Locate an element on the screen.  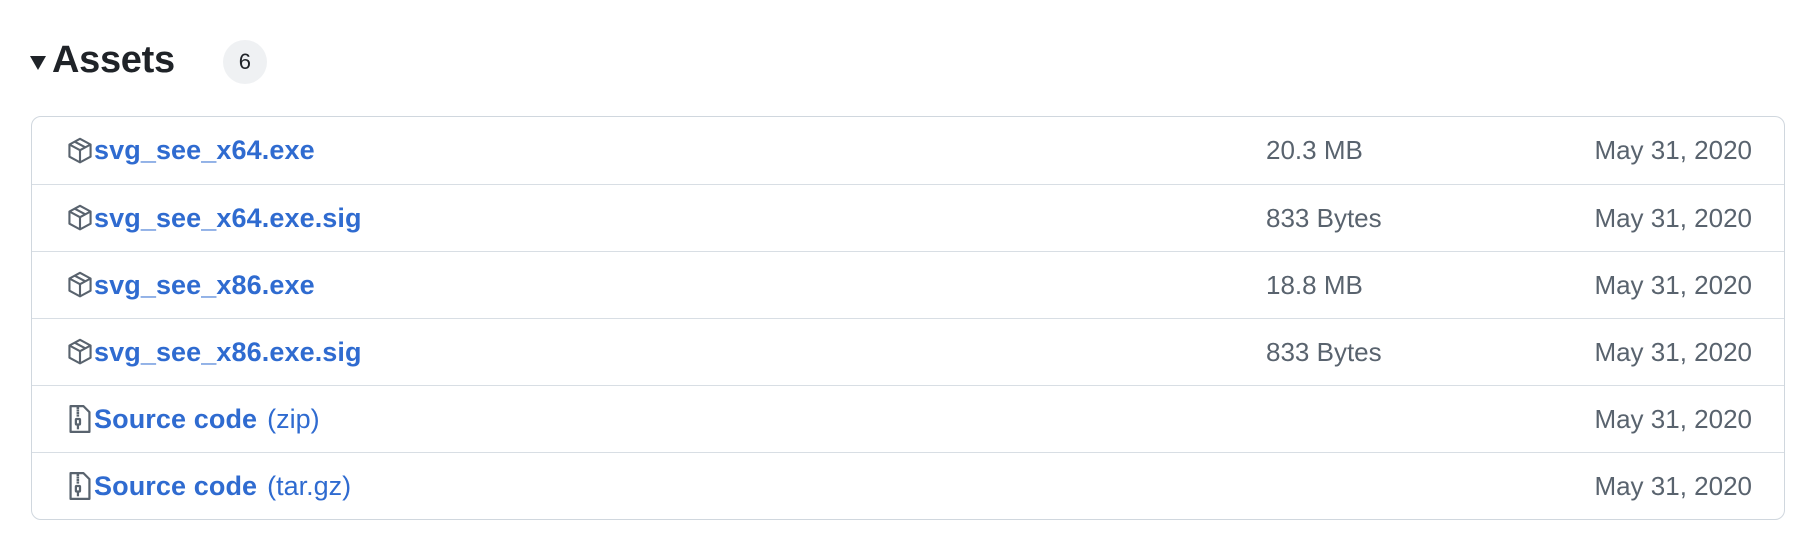
asset-size: 20.3 MB is located at coordinates (1314, 150).